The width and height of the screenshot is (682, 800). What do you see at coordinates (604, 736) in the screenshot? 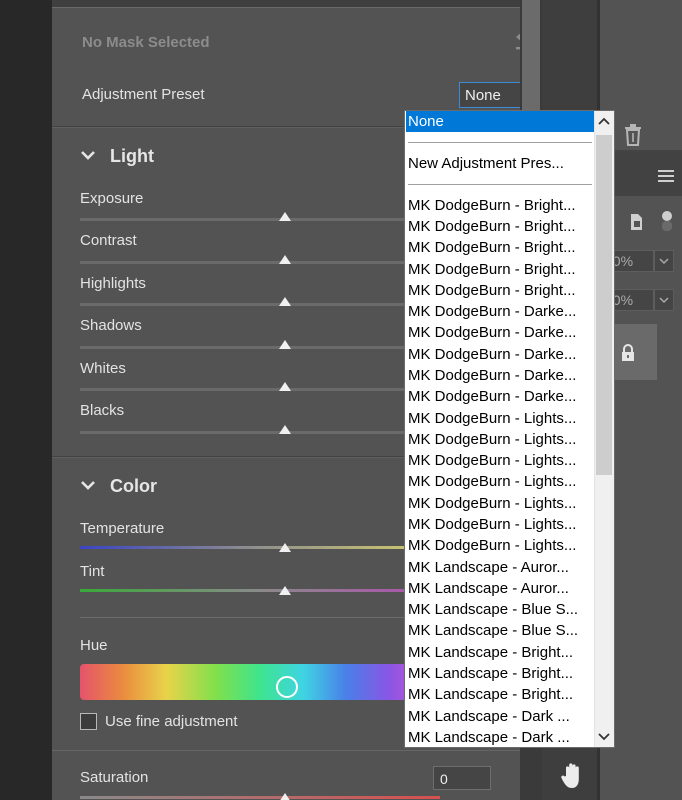
I see `scroll-down-icon` at bounding box center [604, 736].